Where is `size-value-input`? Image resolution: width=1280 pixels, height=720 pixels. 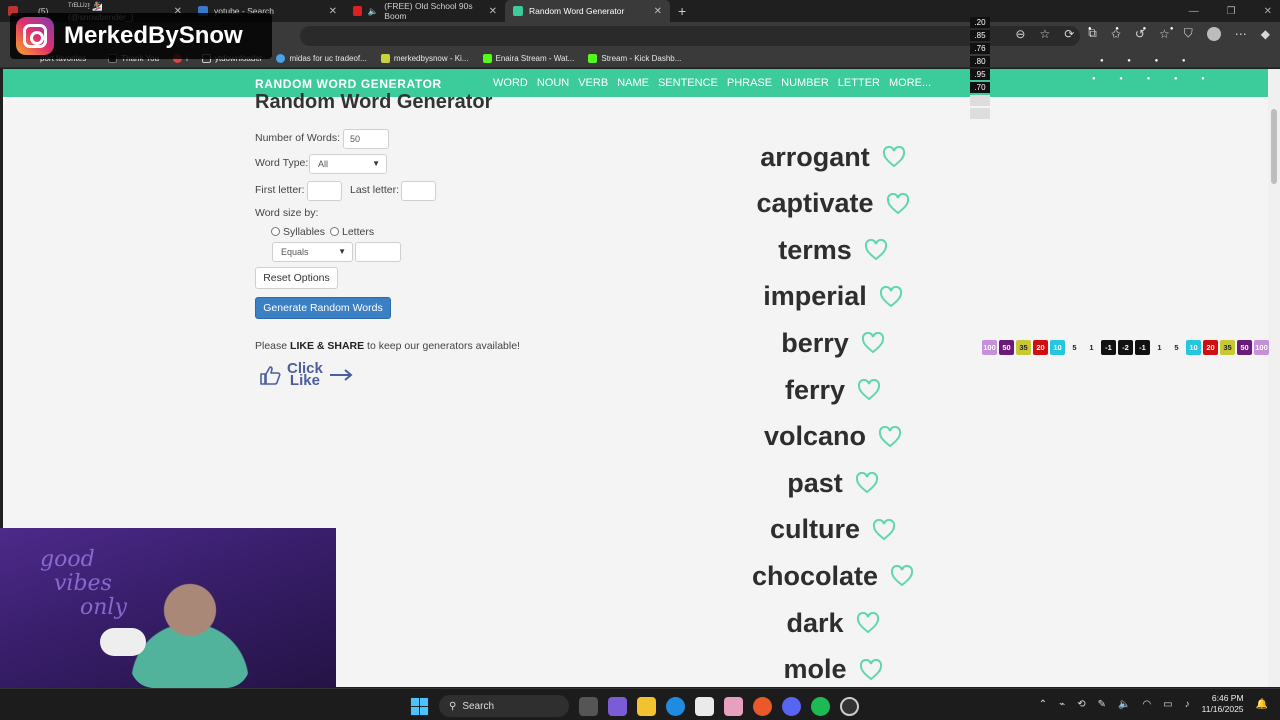 size-value-input is located at coordinates (378, 252).